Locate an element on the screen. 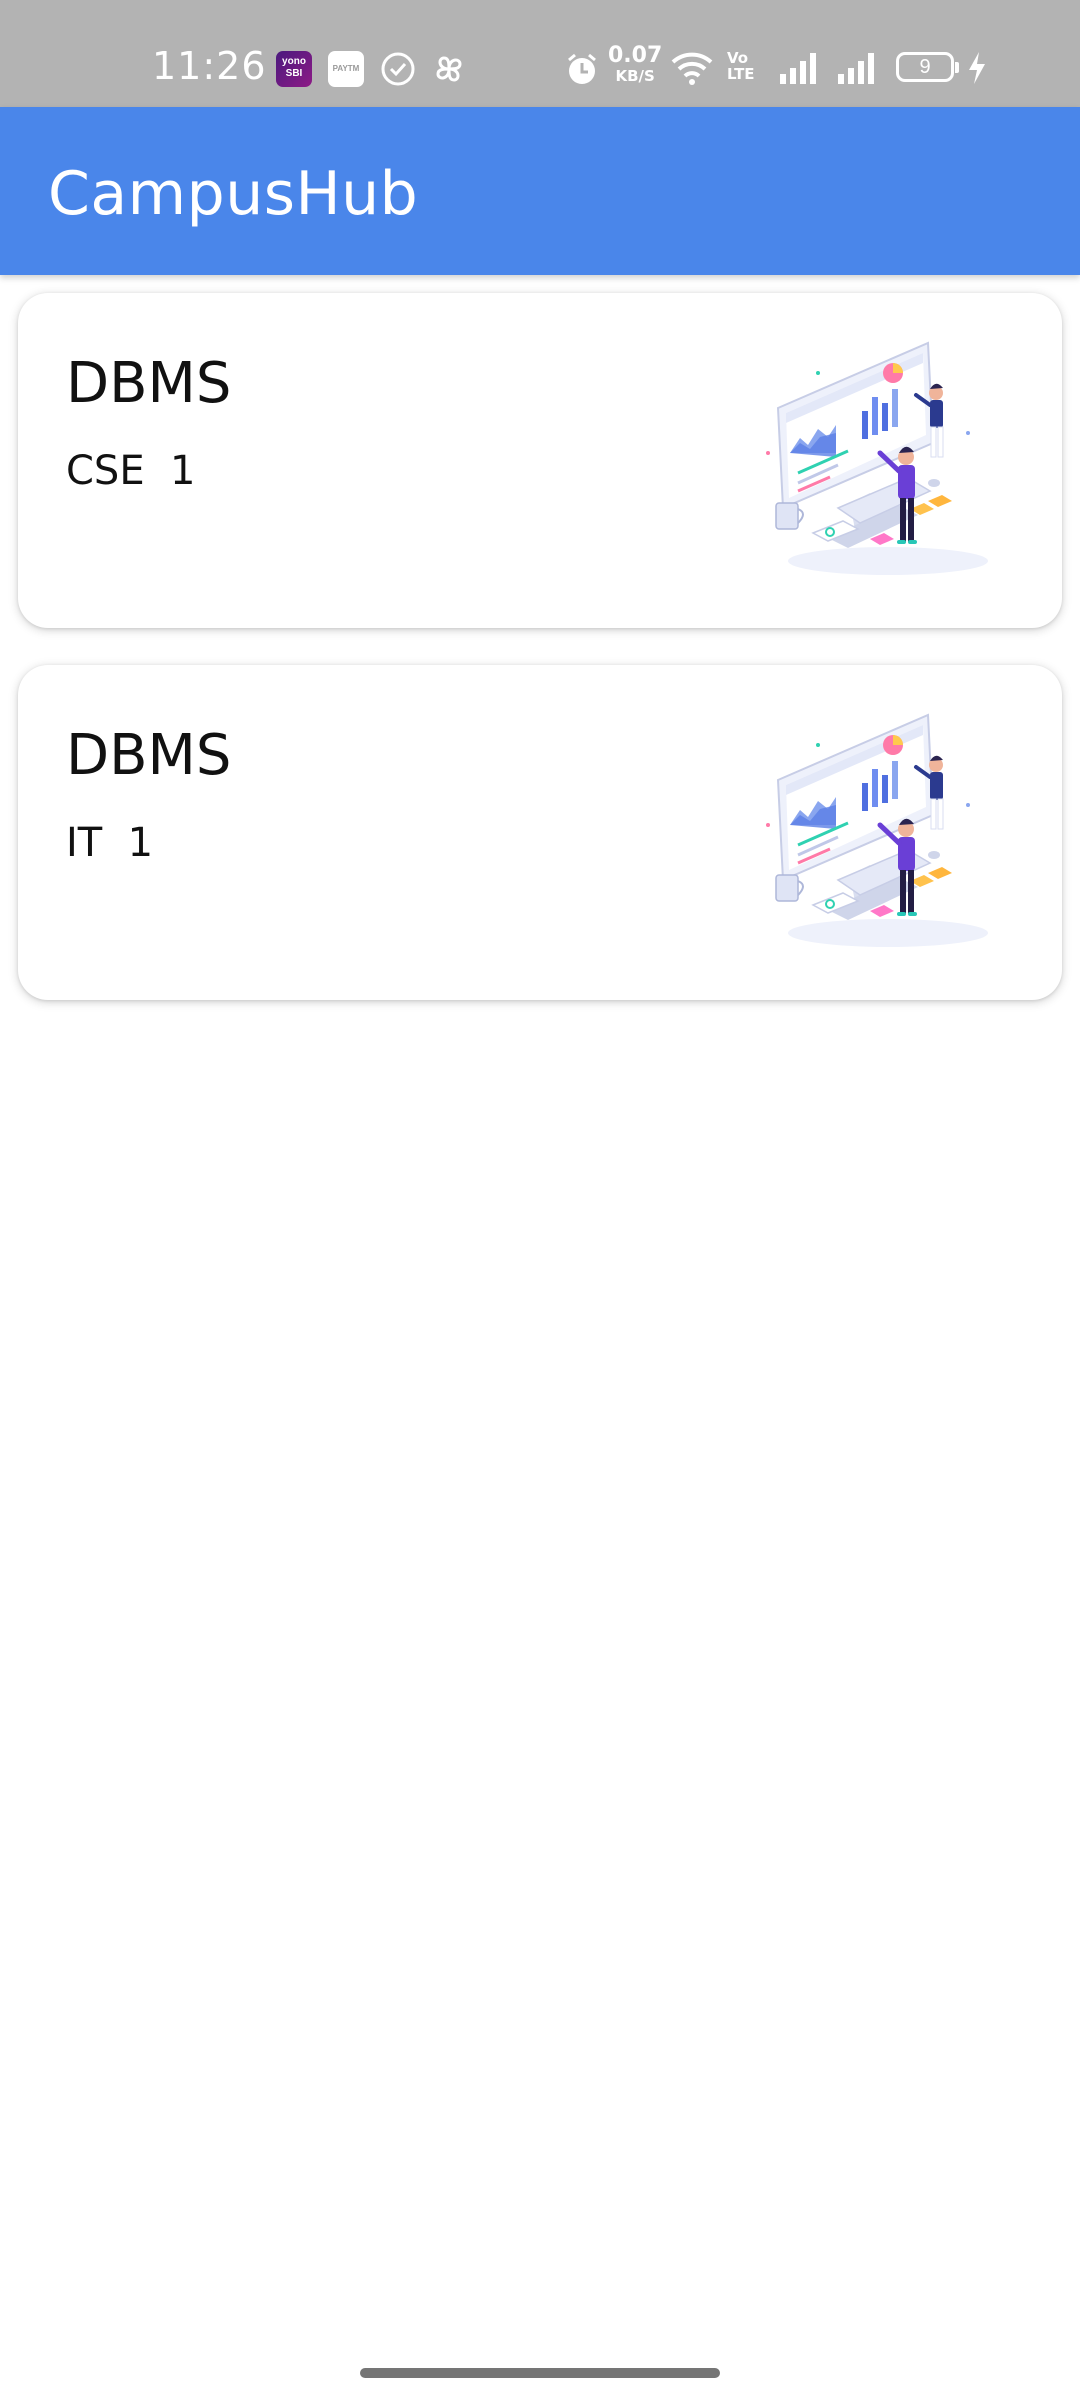  network-speed-value: 0.07 is located at coordinates (635, 55).